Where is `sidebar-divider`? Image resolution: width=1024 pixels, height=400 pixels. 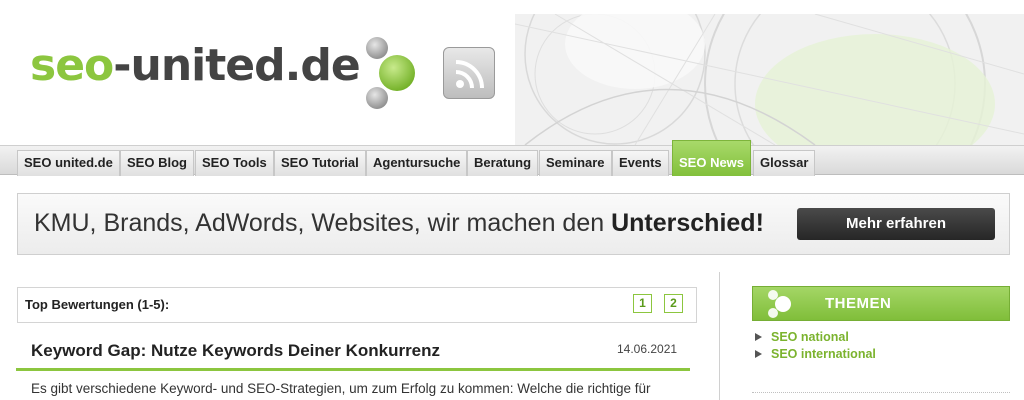
sidebar-divider is located at coordinates (881, 392).